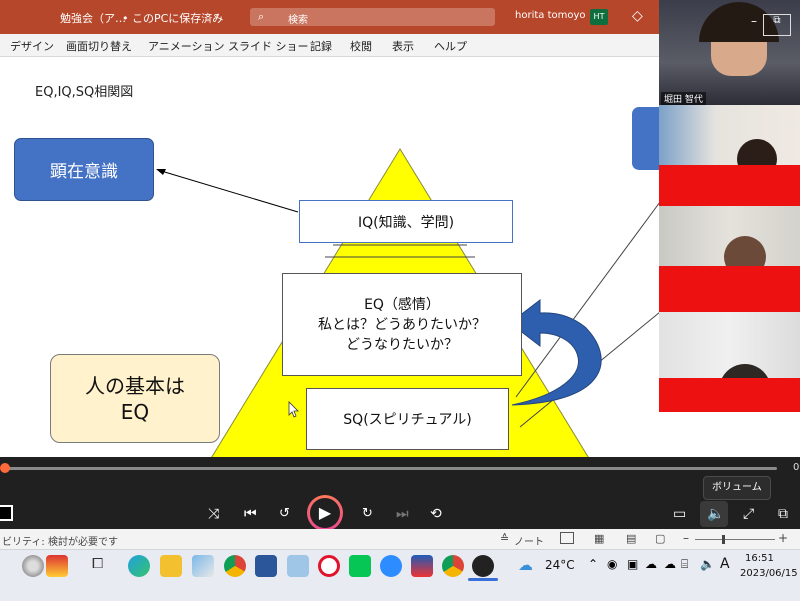 The image size is (800, 601). I want to click on tab-design: デザイン, so click(32, 46).